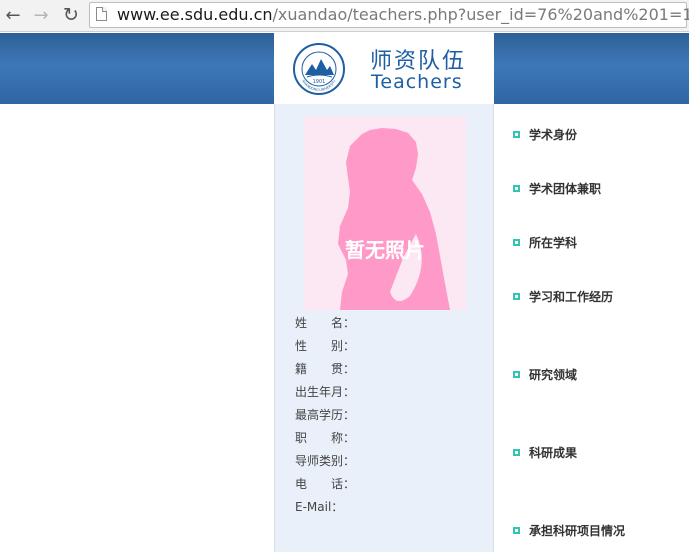 This screenshot has width=689, height=552. What do you see at coordinates (71, 15) in the screenshot?
I see `reload-icon: ↻` at bounding box center [71, 15].